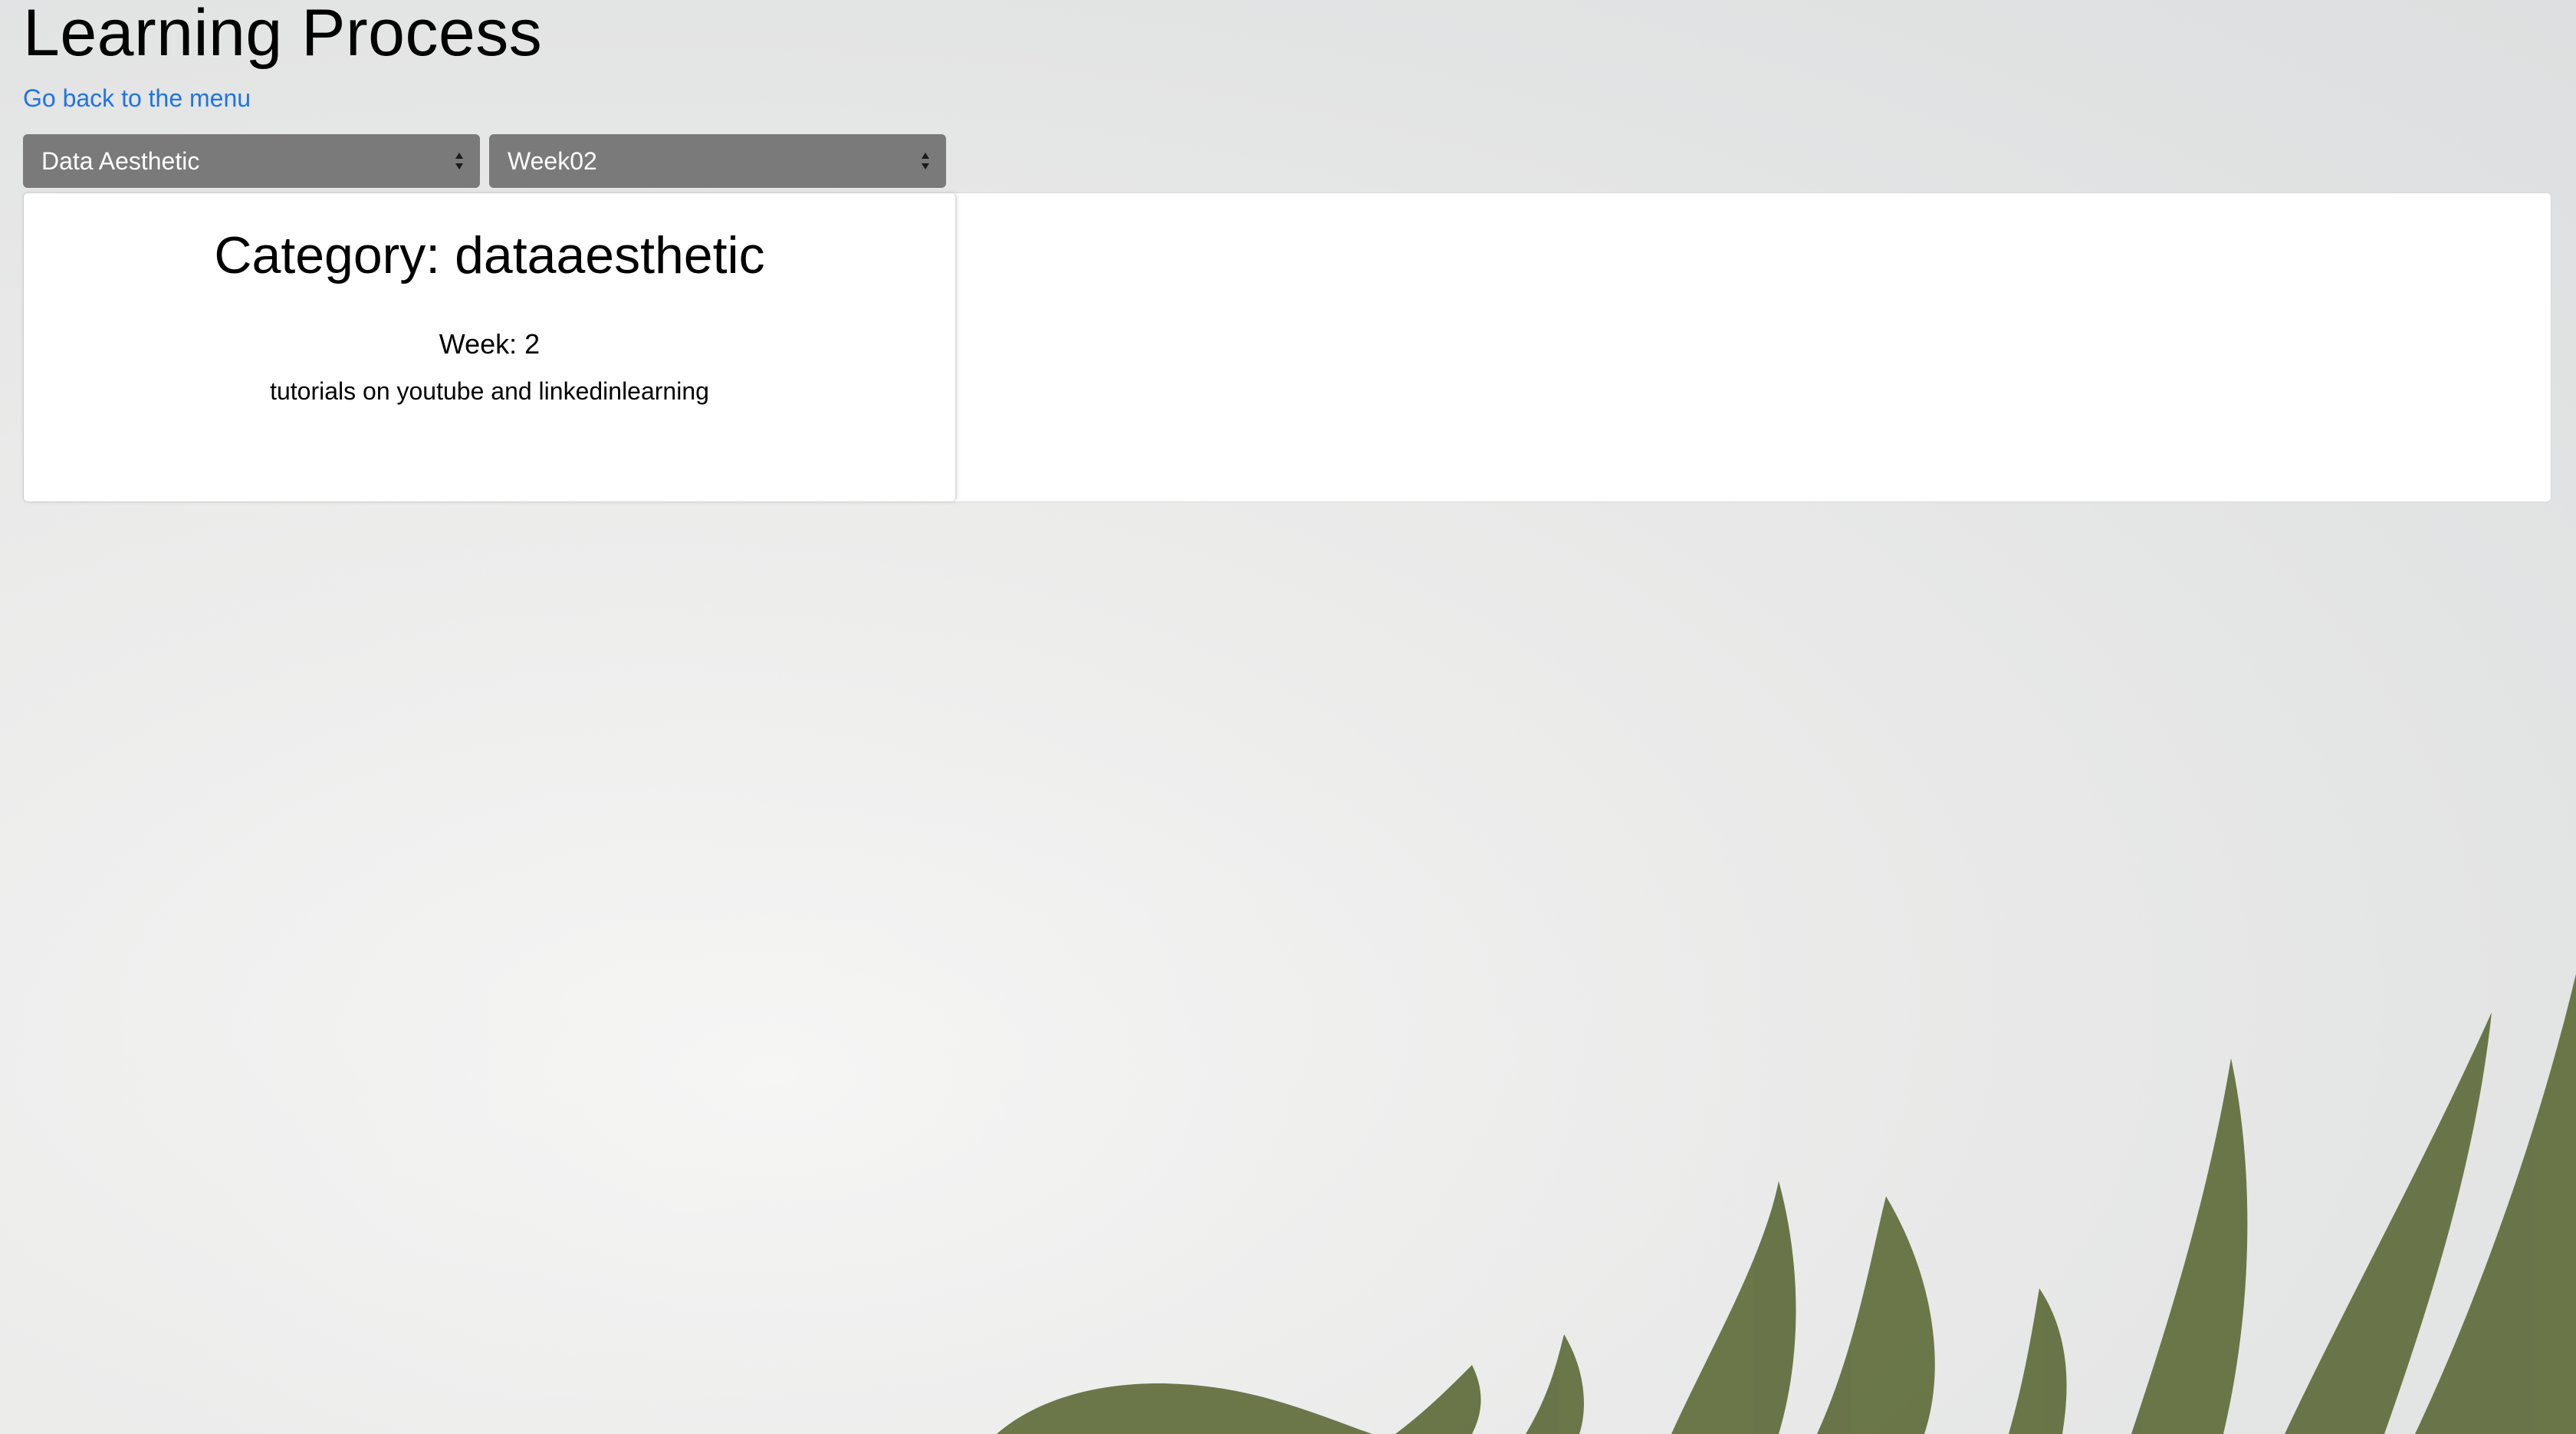  What do you see at coordinates (718, 161) in the screenshot?
I see `week-select: Week02` at bounding box center [718, 161].